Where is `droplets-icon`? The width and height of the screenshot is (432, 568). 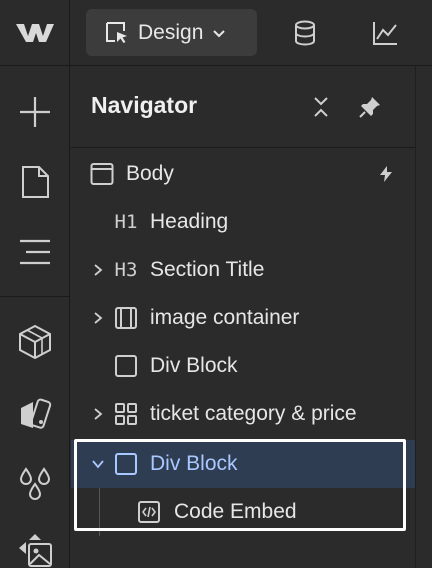 droplets-icon is located at coordinates (35, 483).